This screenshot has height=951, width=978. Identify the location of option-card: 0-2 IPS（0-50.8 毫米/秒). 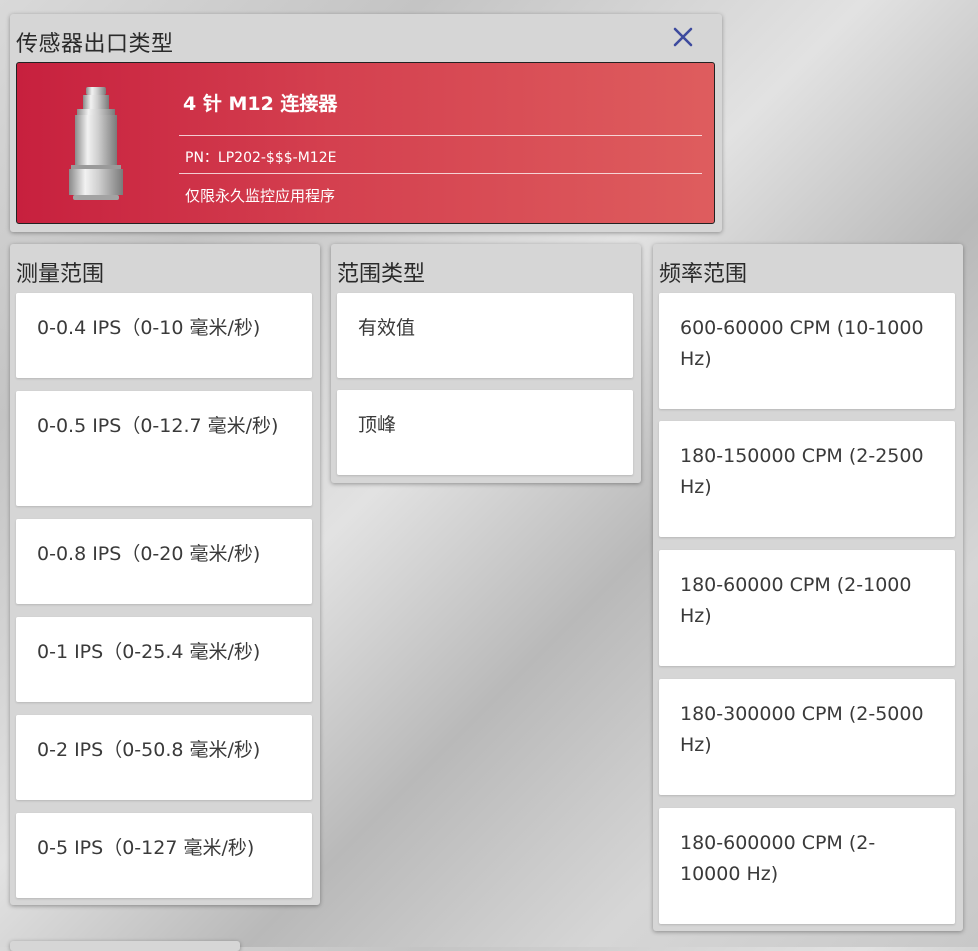
(164, 757).